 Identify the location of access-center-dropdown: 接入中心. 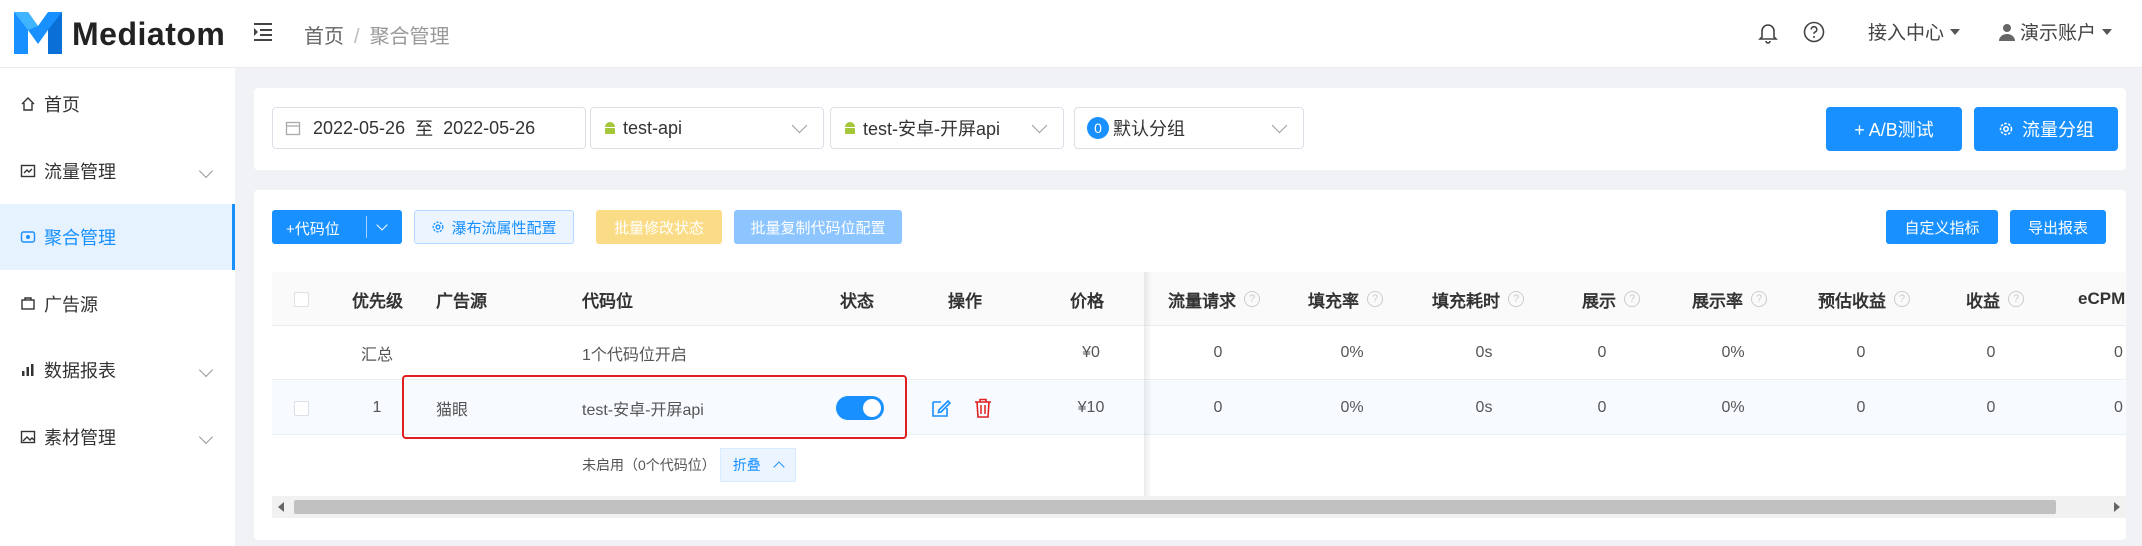
(1914, 31).